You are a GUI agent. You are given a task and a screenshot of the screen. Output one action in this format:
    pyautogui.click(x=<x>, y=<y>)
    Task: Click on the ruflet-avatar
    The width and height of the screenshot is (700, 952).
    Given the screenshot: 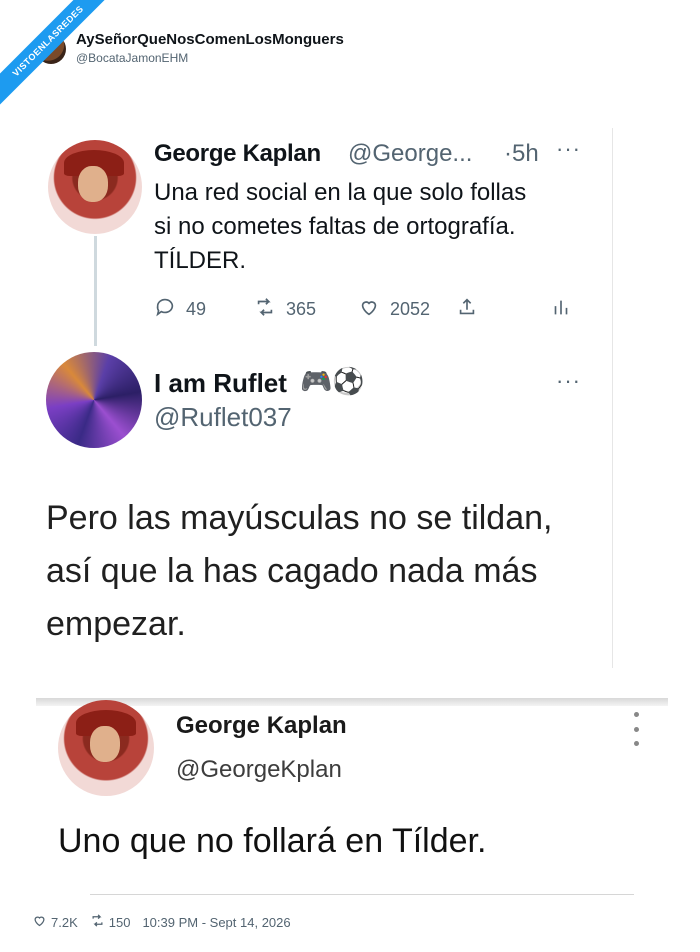 What is the action you would take?
    pyautogui.click(x=94, y=400)
    